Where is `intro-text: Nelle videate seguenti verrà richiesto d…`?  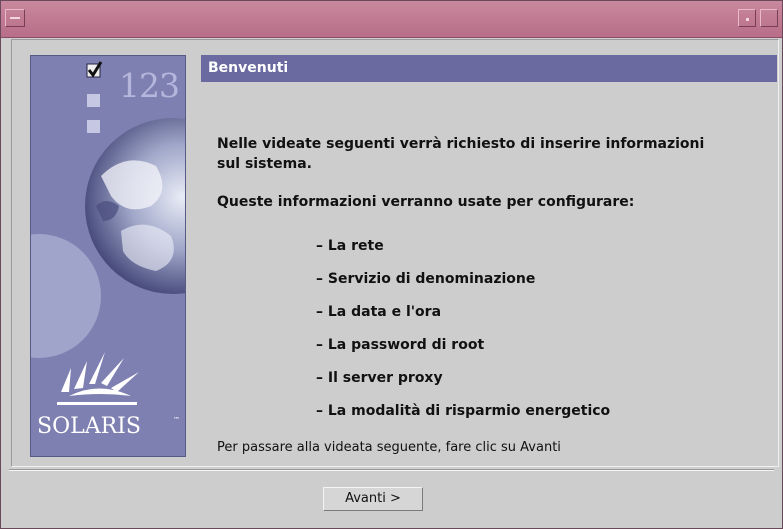
intro-text: Nelle videate seguenti verrà richiesto d… is located at coordinates (461, 154).